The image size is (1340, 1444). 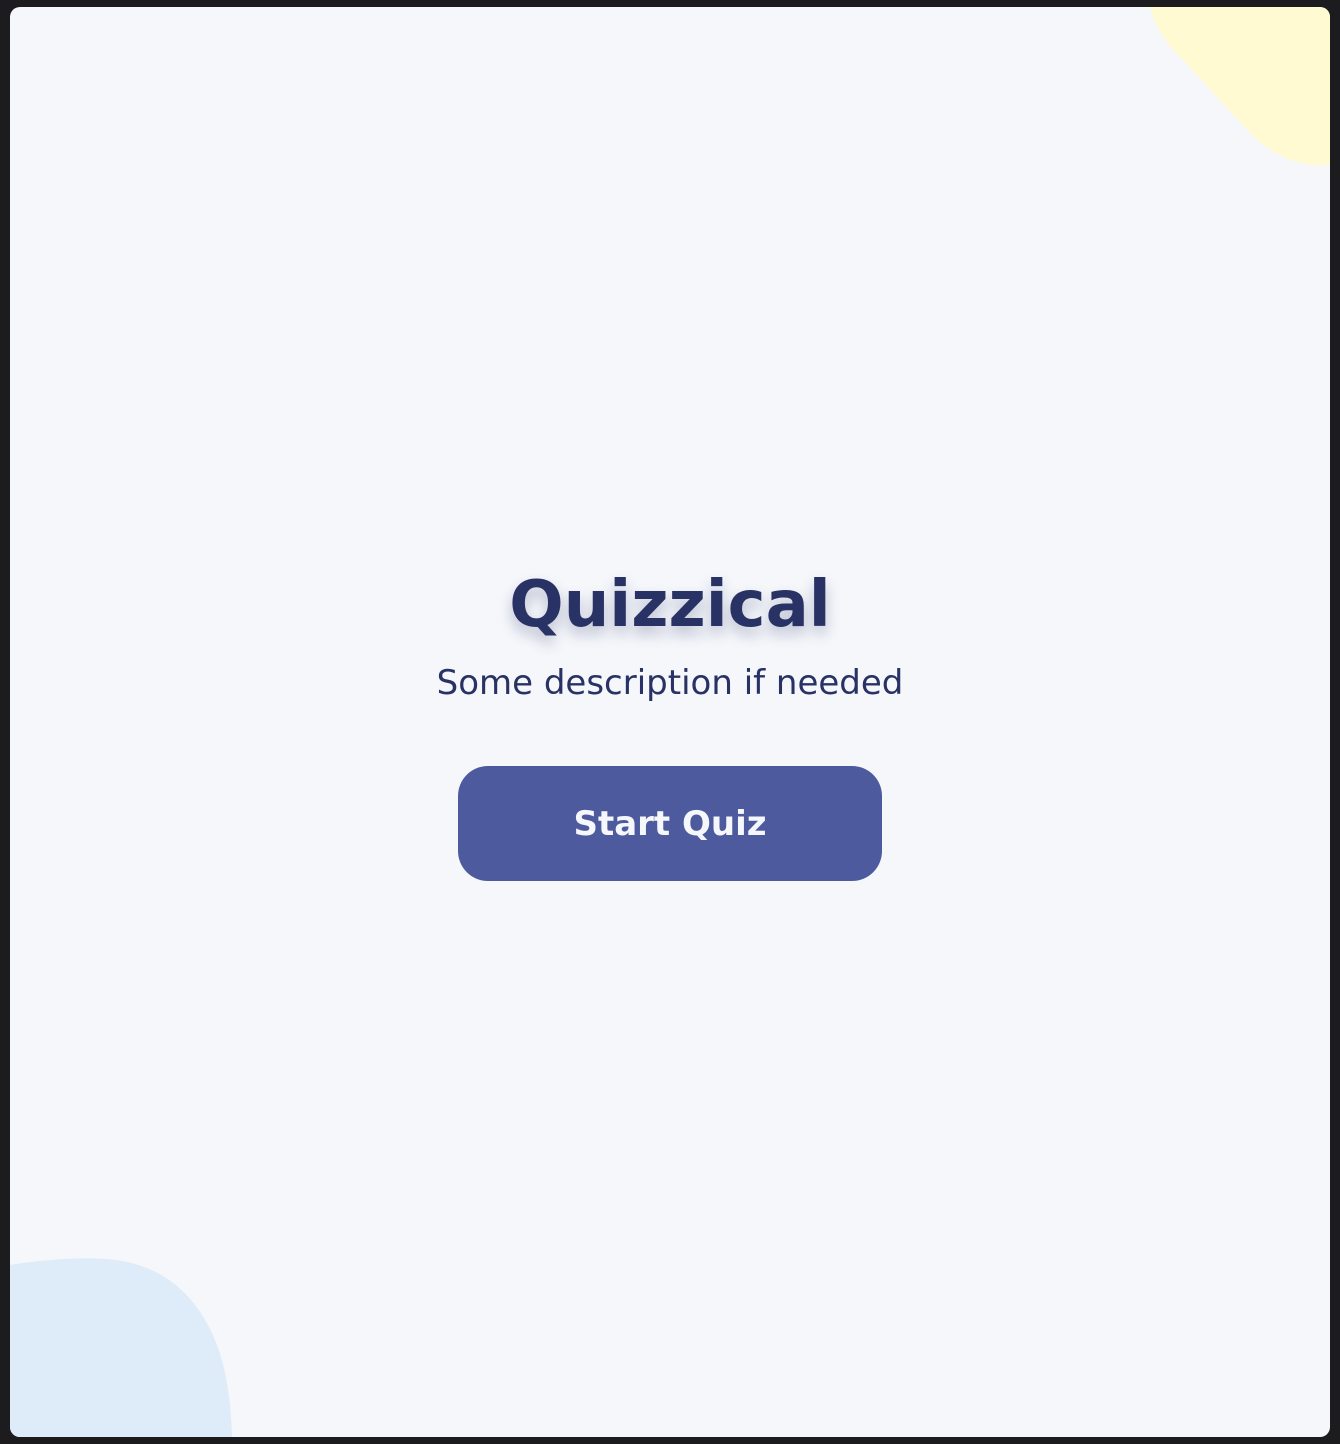 What do you see at coordinates (670, 823) in the screenshot?
I see `start-quiz-button: Start Quiz` at bounding box center [670, 823].